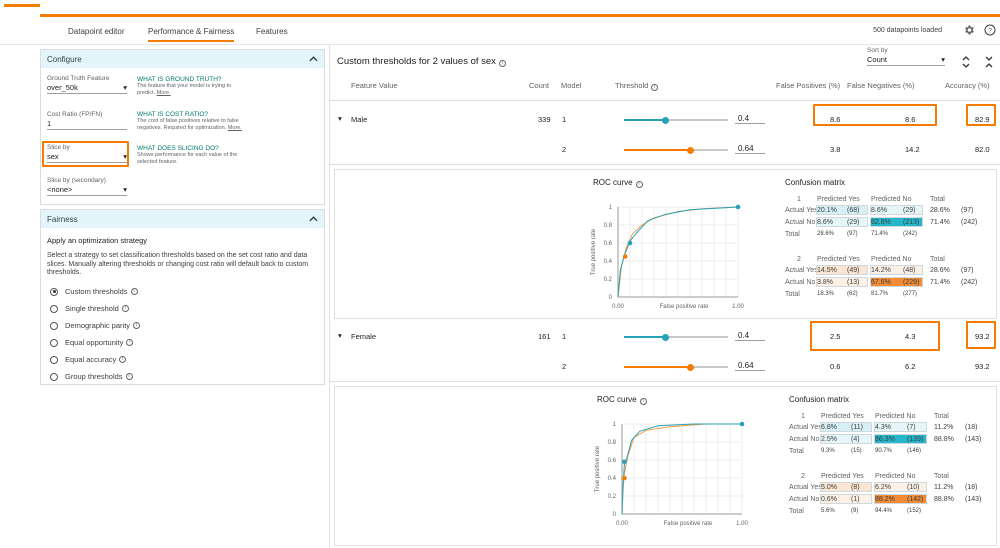 The width and height of the screenshot is (1000, 548). What do you see at coordinates (989, 29) in the screenshot?
I see `help-icon: ?` at bounding box center [989, 29].